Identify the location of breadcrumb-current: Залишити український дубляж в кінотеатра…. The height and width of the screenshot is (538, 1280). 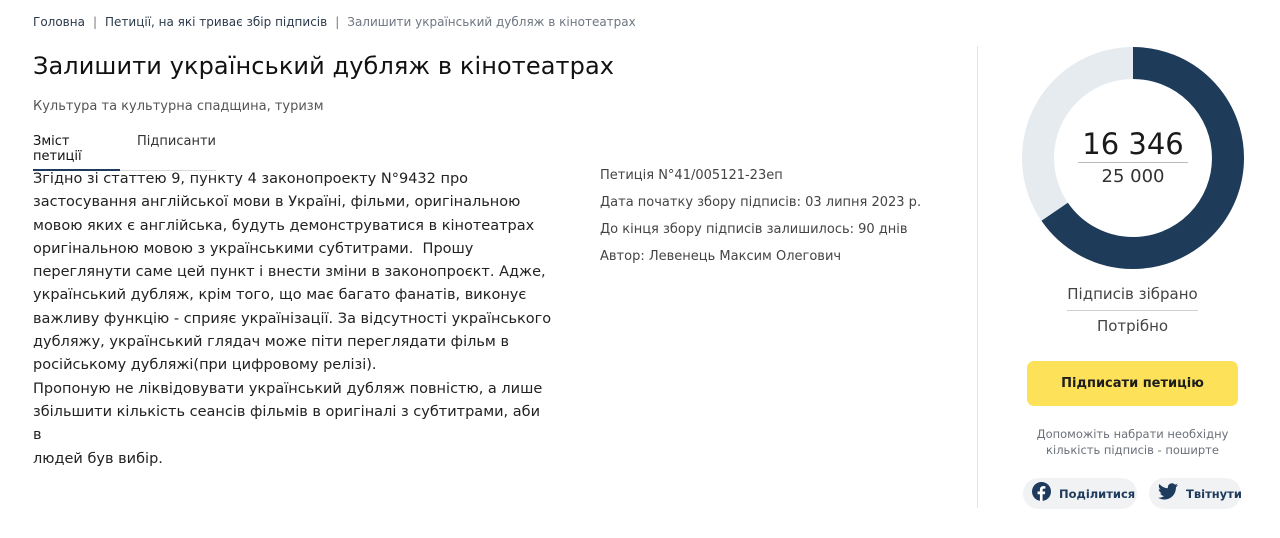
(491, 22).